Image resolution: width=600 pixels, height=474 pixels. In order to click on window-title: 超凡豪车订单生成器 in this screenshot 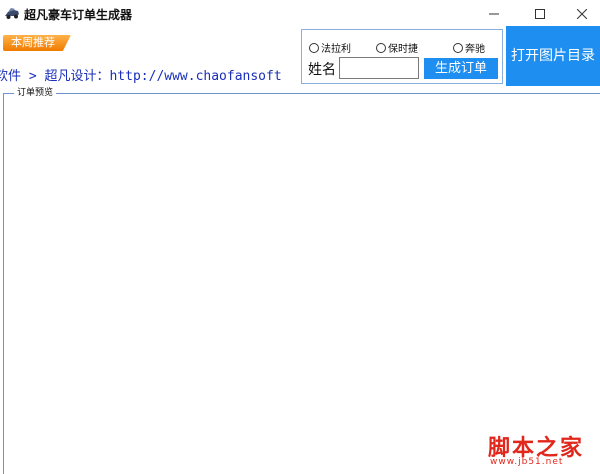, I will do `click(78, 15)`.